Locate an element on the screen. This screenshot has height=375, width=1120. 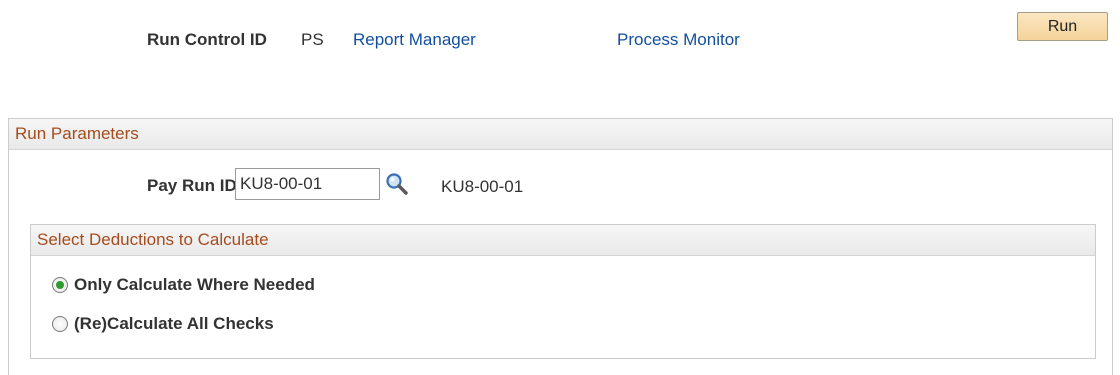
run-parameters-title: Run Parameters is located at coordinates (560, 134).